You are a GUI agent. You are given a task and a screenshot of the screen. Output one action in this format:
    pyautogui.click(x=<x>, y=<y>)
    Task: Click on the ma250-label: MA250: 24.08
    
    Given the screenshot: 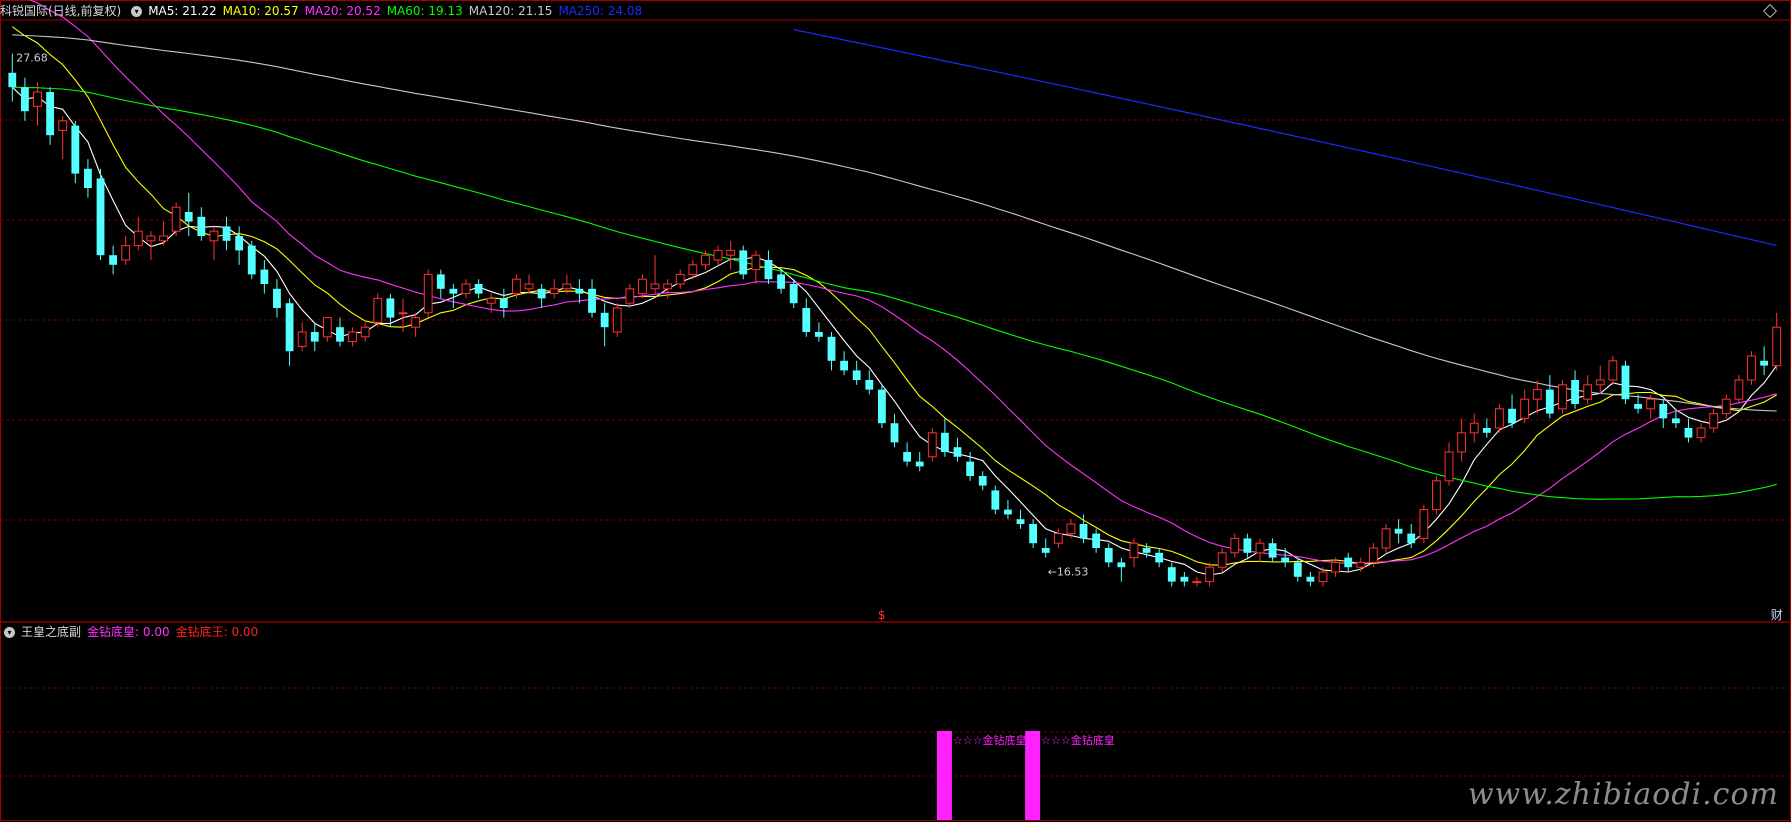 What is the action you would take?
    pyautogui.click(x=600, y=11)
    